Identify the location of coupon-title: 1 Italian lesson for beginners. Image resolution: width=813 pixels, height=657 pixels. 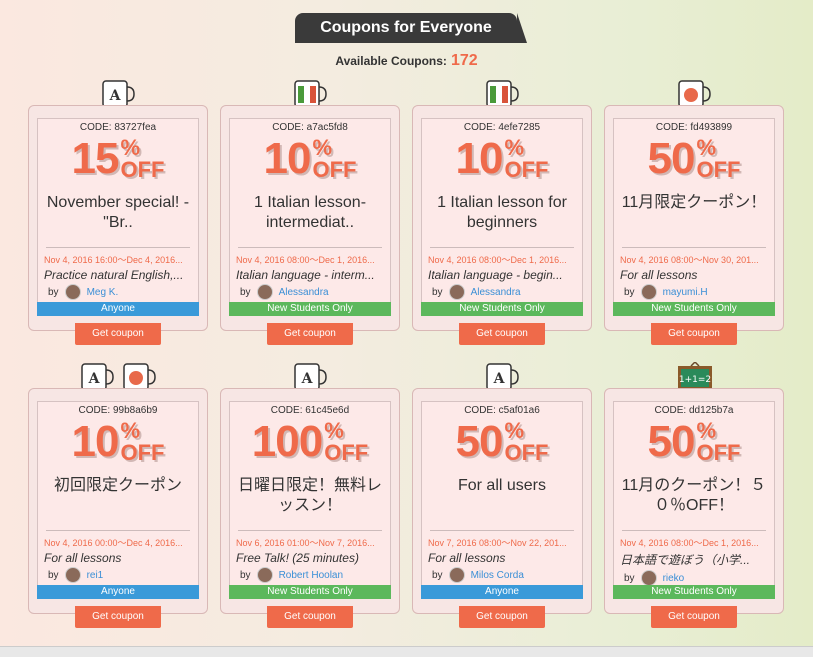
(502, 212).